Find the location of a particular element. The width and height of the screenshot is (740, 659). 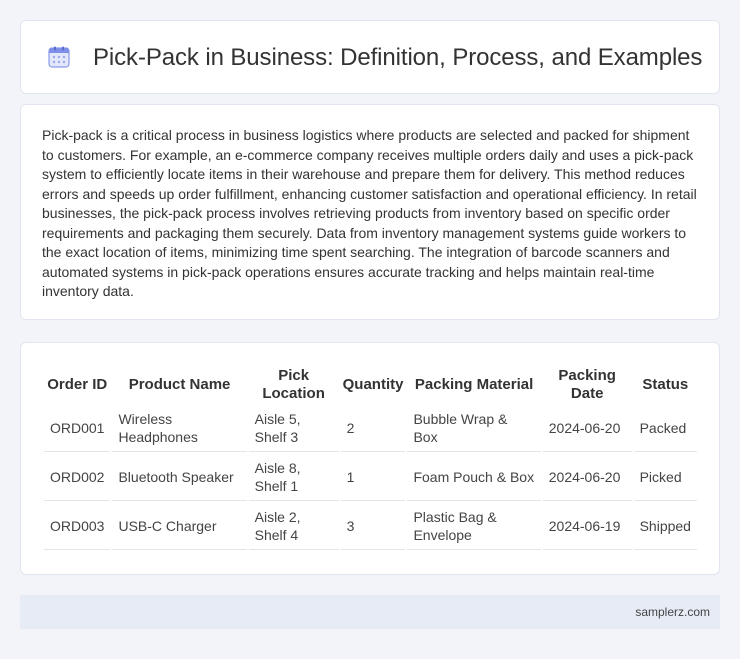

pick-location-cell: Aisle 8, Shelf 1 is located at coordinates (293, 477).